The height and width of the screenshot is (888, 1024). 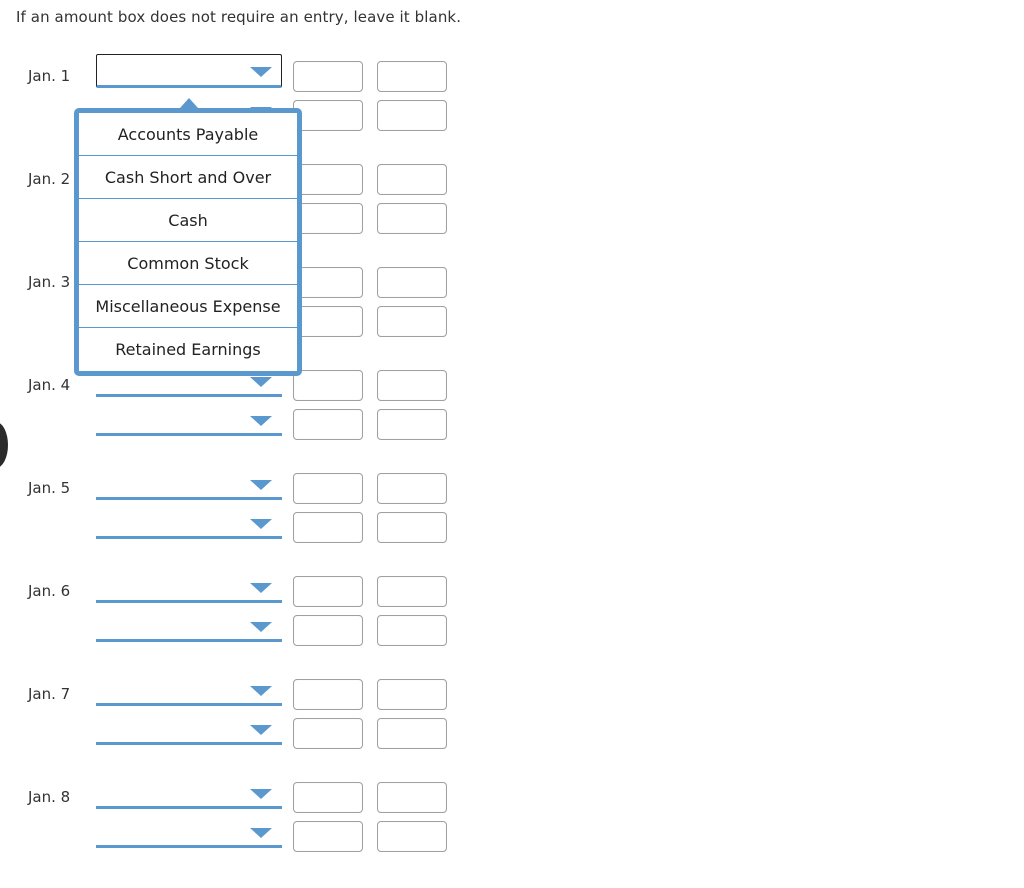 What do you see at coordinates (188, 263) in the screenshot?
I see `dropdown-option-common-stock: Common Stock` at bounding box center [188, 263].